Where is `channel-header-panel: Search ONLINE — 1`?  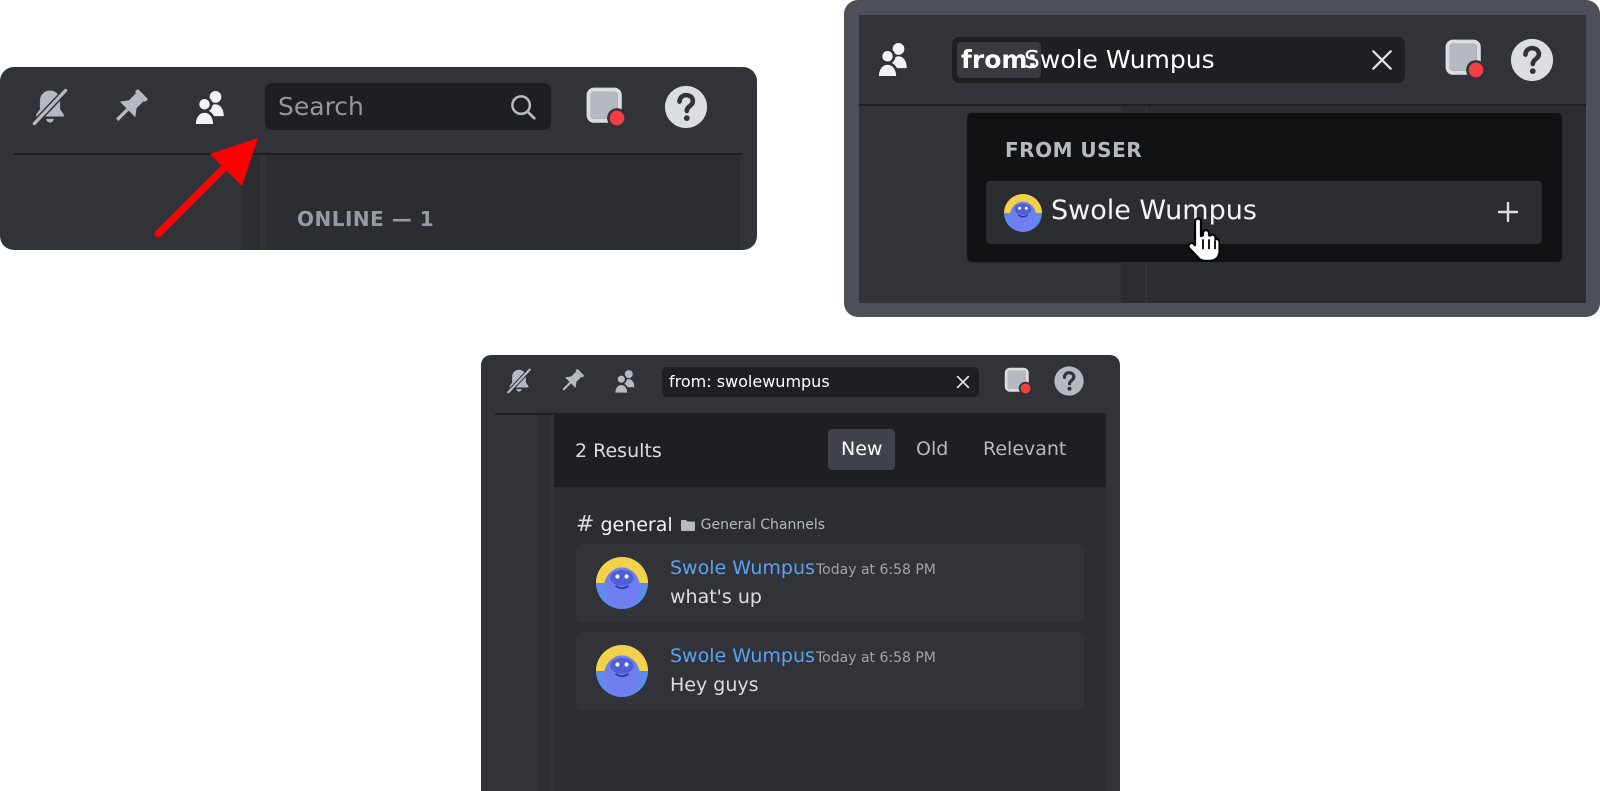 channel-header-panel: Search ONLINE — 1 is located at coordinates (378, 158).